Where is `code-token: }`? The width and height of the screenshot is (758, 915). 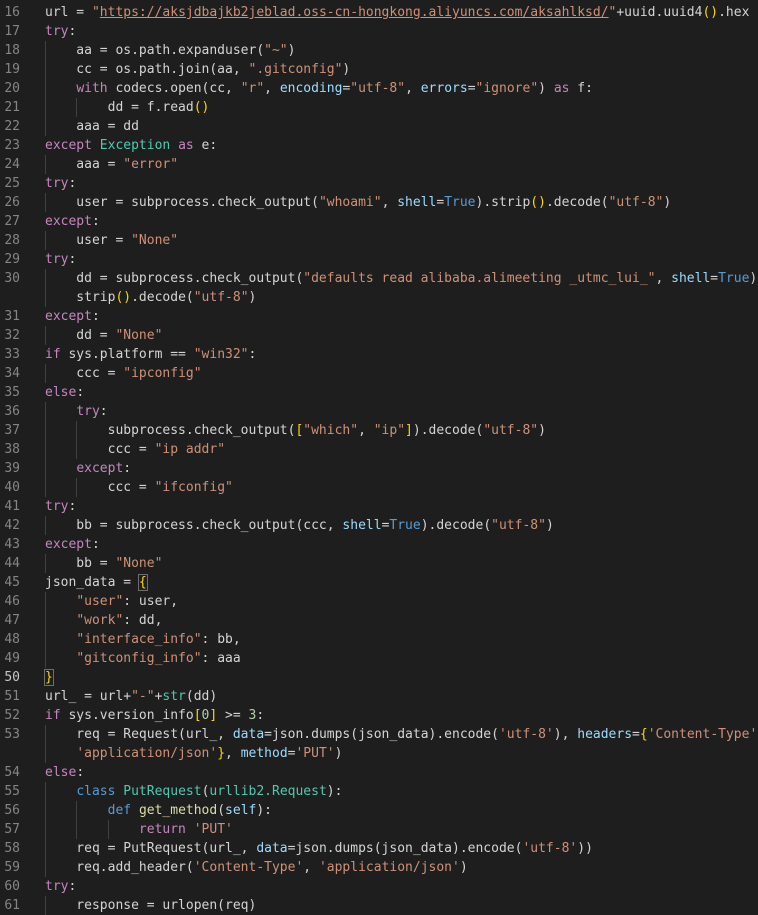
code-token: } is located at coordinates (49, 677).